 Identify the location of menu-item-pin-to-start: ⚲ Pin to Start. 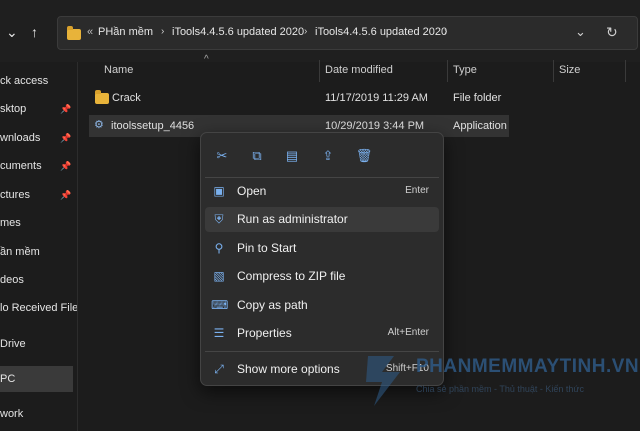
(322, 248).